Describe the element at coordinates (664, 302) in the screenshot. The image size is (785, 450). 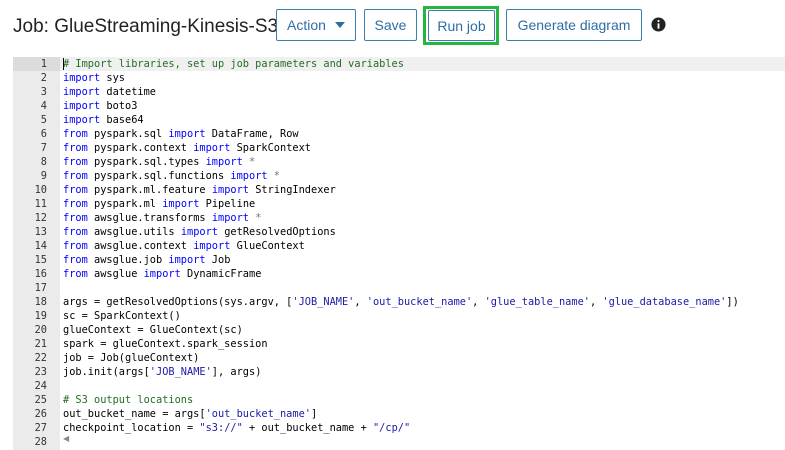
I see `code-token: 'glue_database_name'` at that location.